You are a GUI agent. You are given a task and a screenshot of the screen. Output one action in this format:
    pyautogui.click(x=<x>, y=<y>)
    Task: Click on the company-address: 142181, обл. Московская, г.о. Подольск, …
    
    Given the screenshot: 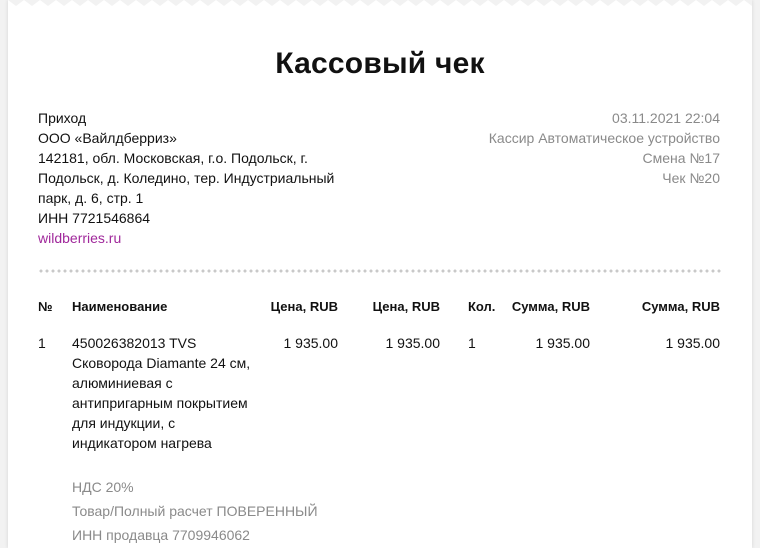 What is the action you would take?
    pyautogui.click(x=186, y=178)
    